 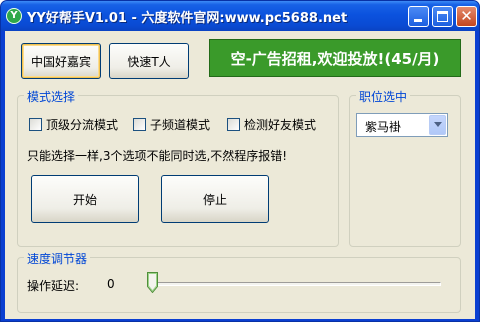 I want to click on mode-group-label: 模式选择, so click(x=51, y=96).